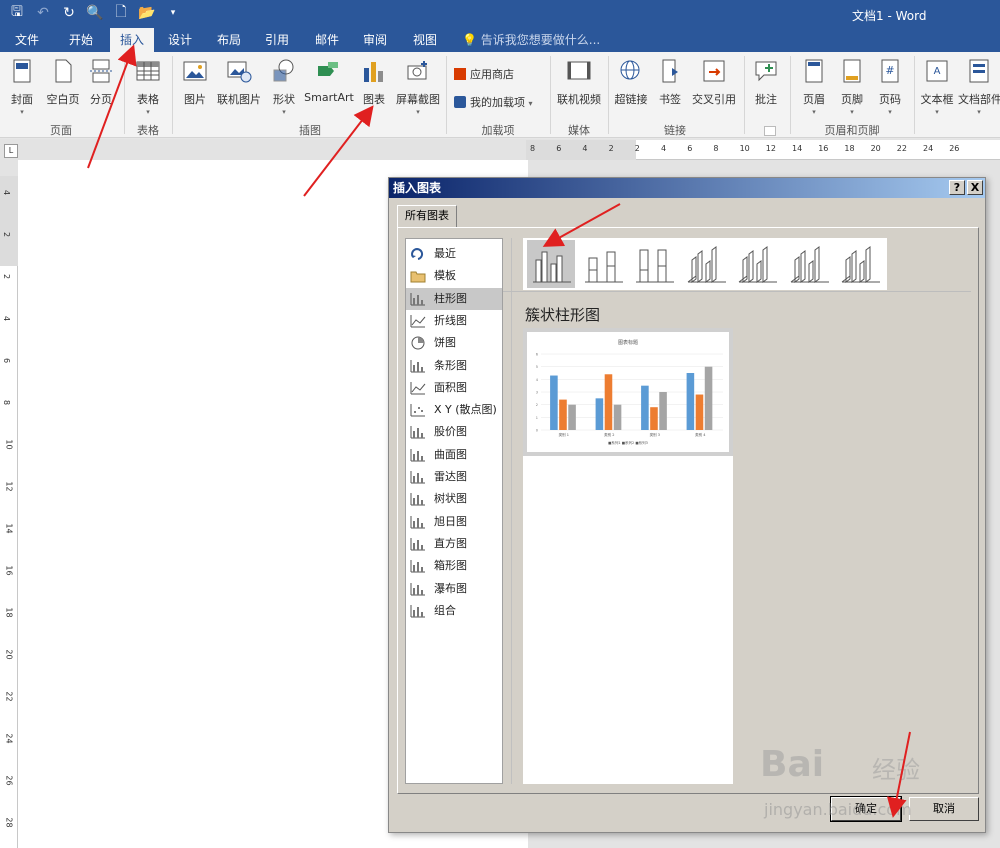 The width and height of the screenshot is (1000, 848). I want to click on watermark: Bai 经验 jingyan.baidu.com, so click(875, 785).